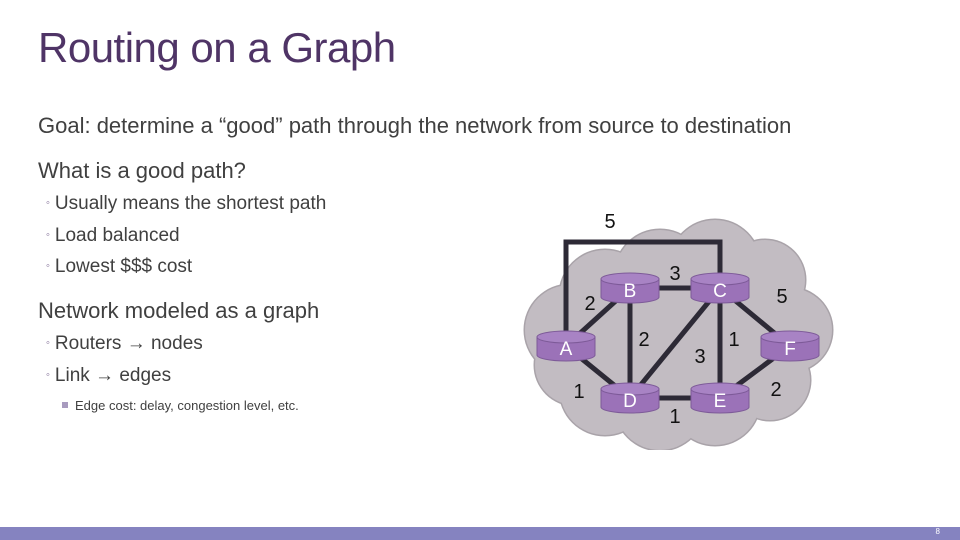  I want to click on router-node-a: A, so click(566, 346).